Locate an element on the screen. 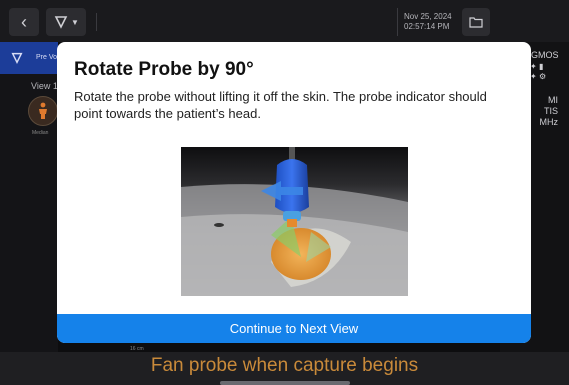 The width and height of the screenshot is (569, 385). status-icons: ✦ ▮ ✦ ⚙ is located at coordinates (538, 72).